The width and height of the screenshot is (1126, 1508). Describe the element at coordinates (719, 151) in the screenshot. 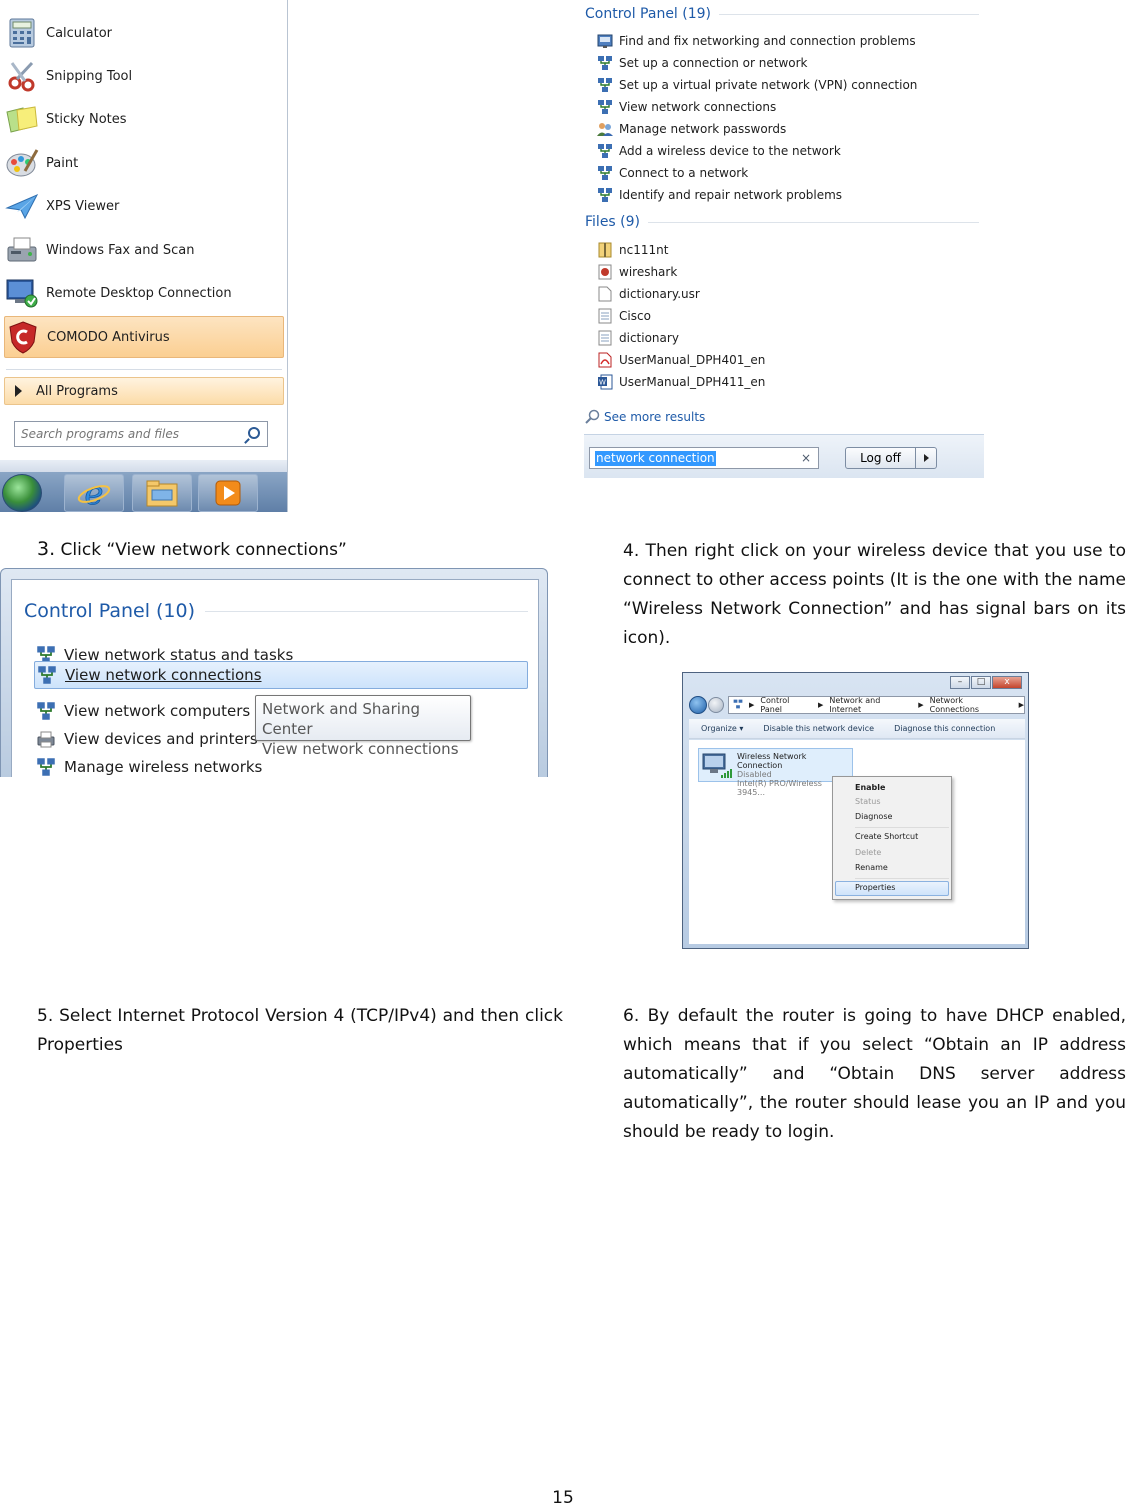

I see `result-item: Add a wireless device to the network` at that location.